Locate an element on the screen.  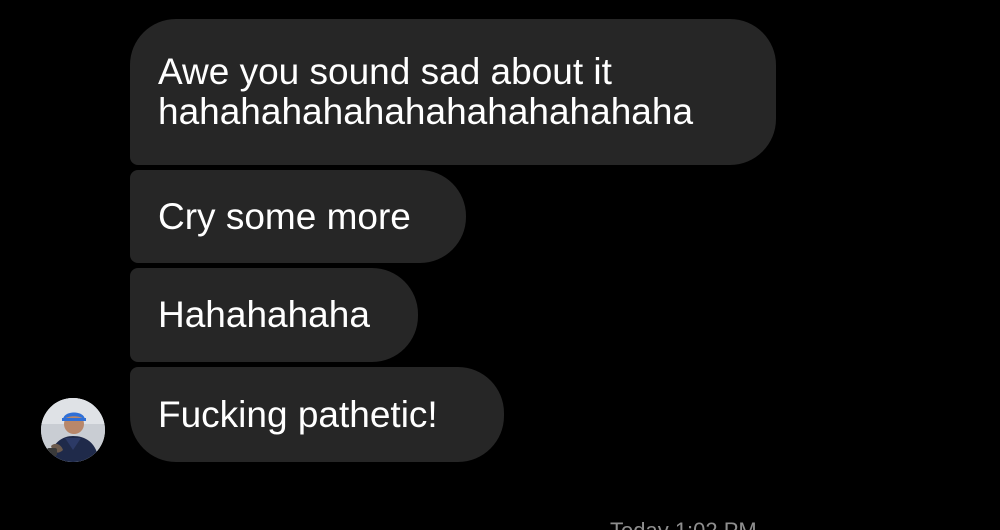
message-text-line: Awe you sound sad about it is located at coordinates (385, 71).